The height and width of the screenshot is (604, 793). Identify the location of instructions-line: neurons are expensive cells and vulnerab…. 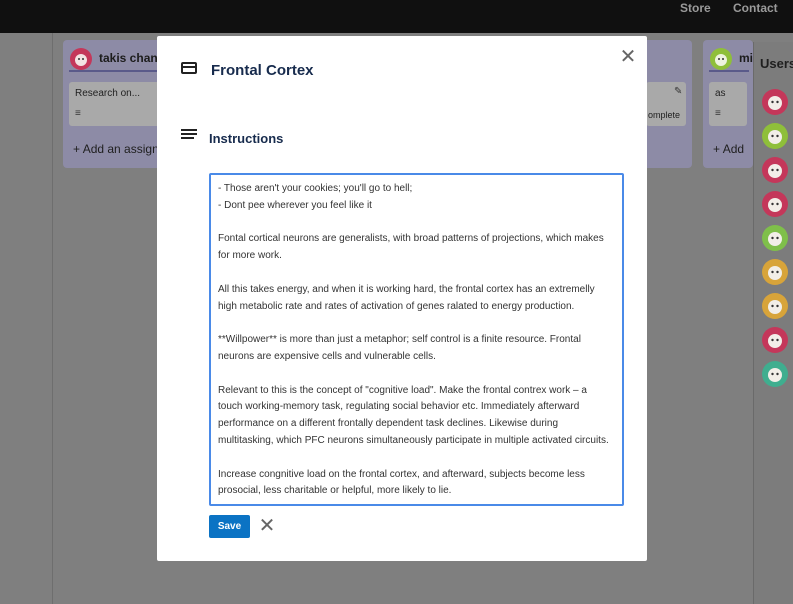
(327, 356).